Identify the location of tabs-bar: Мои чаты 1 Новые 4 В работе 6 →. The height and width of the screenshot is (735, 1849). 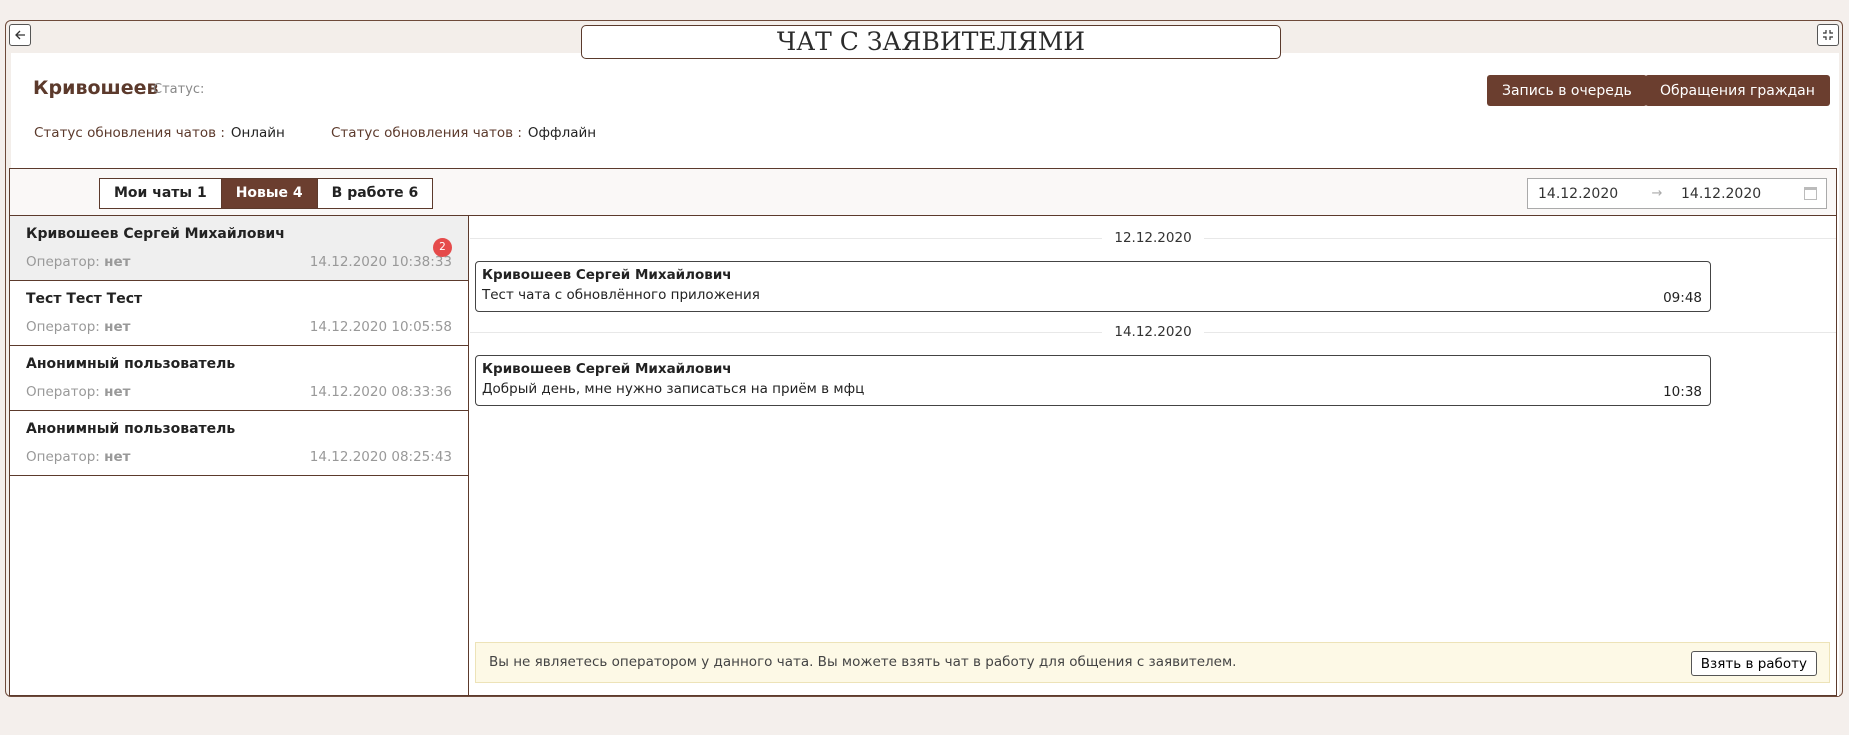
(923, 192).